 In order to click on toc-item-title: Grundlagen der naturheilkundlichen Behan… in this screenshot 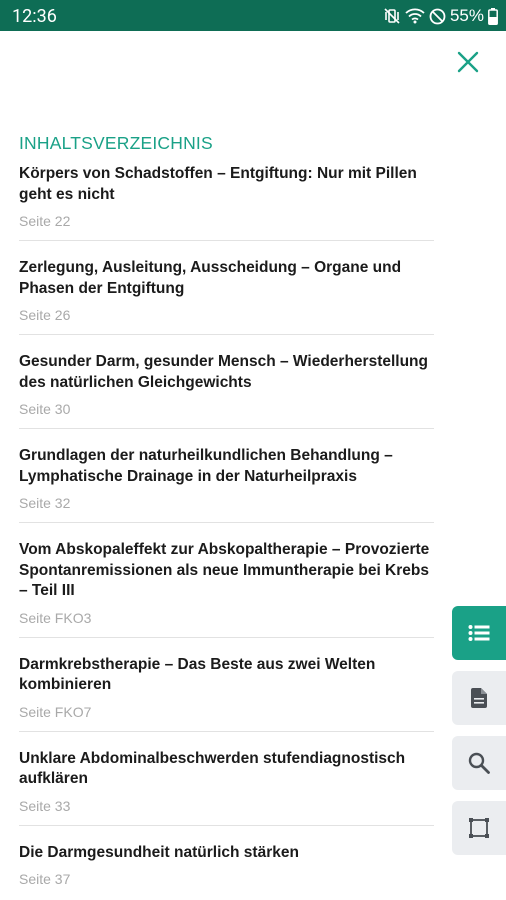, I will do `click(206, 466)`.